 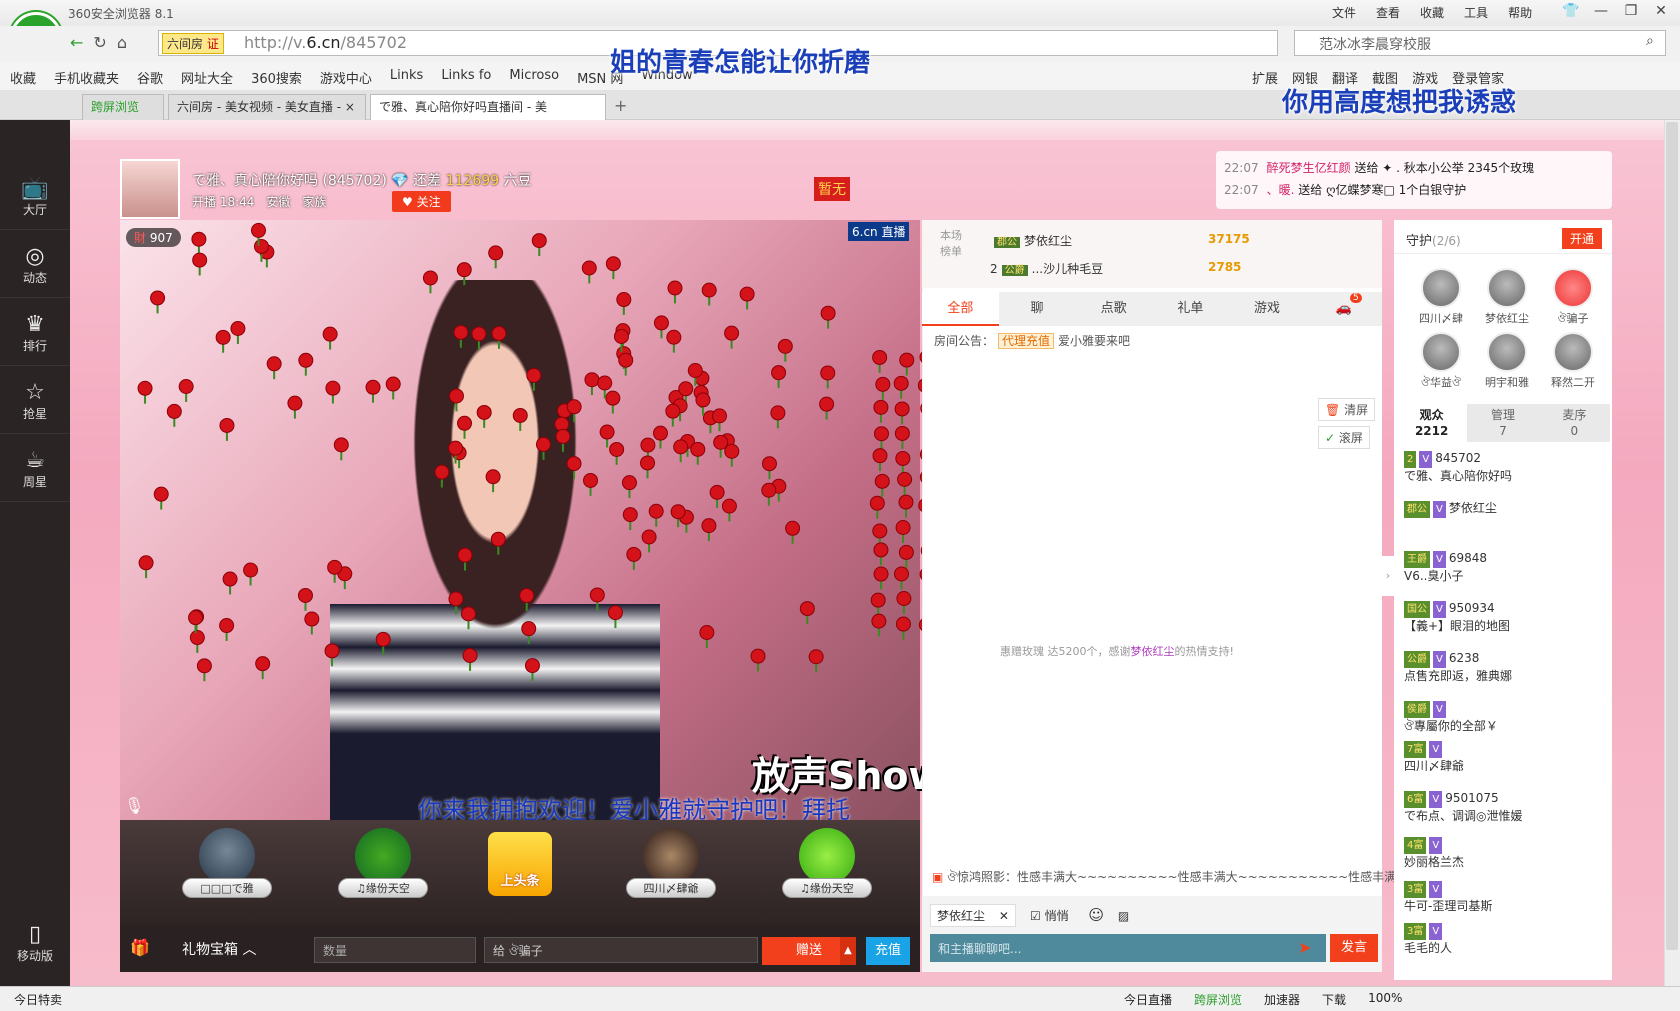 I want to click on tab-admins: 管理 7, so click(x=1502, y=423).